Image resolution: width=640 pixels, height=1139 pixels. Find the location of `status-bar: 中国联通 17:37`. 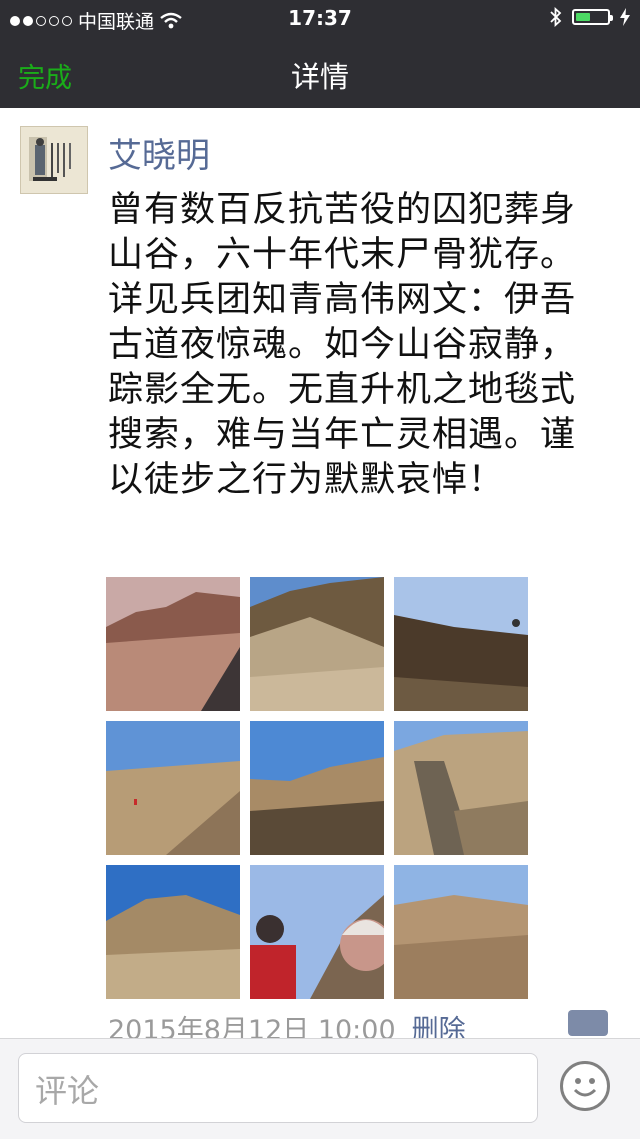

status-bar: 中国联通 17:37 is located at coordinates (320, 18).